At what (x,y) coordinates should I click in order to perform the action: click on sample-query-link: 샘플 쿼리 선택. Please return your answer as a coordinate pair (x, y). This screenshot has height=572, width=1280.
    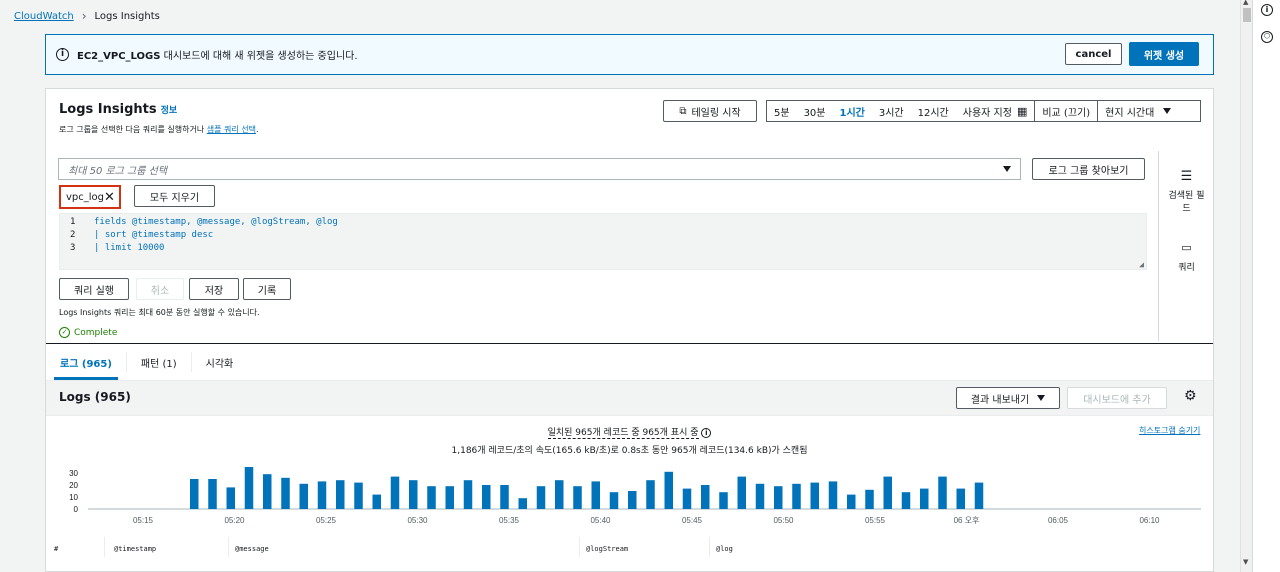
    Looking at the image, I should click on (231, 129).